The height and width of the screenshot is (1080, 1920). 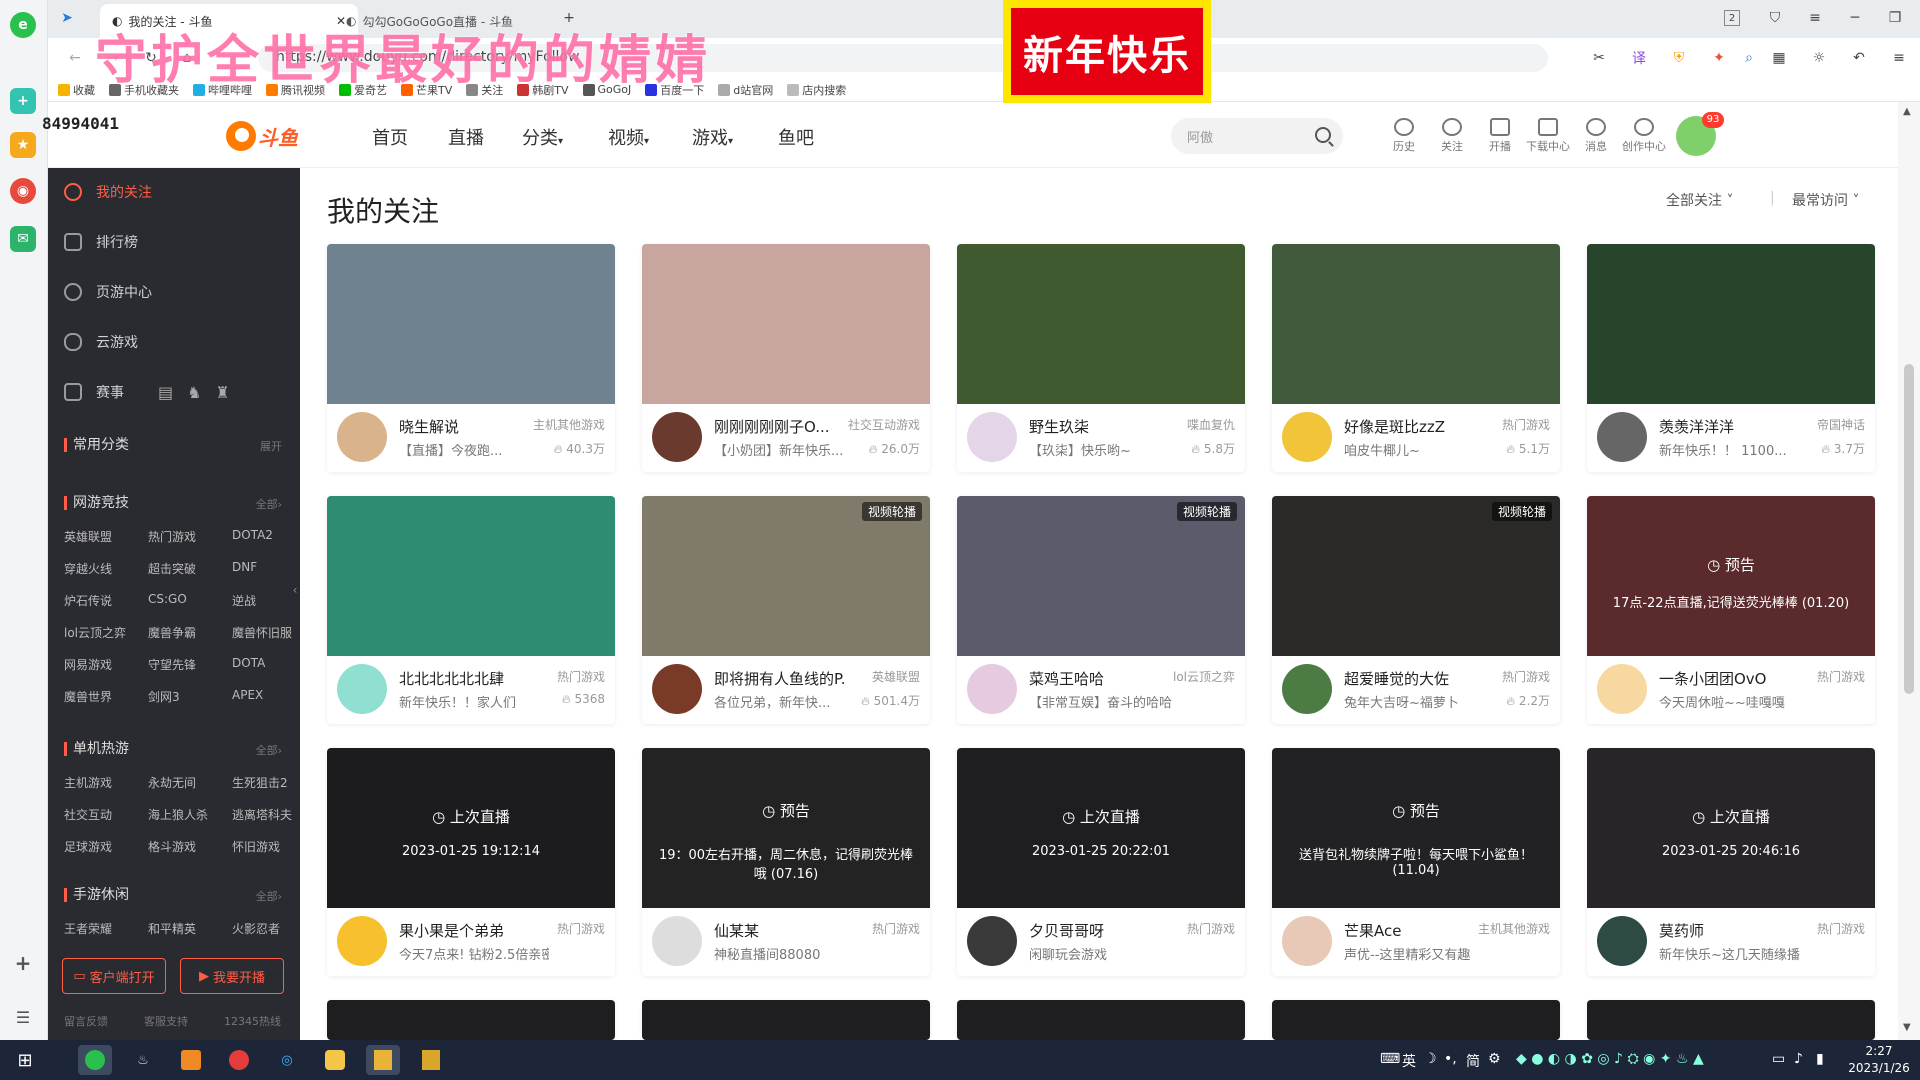 What do you see at coordinates (1390, 1059) in the screenshot?
I see `keyboard-icon: ⌨` at bounding box center [1390, 1059].